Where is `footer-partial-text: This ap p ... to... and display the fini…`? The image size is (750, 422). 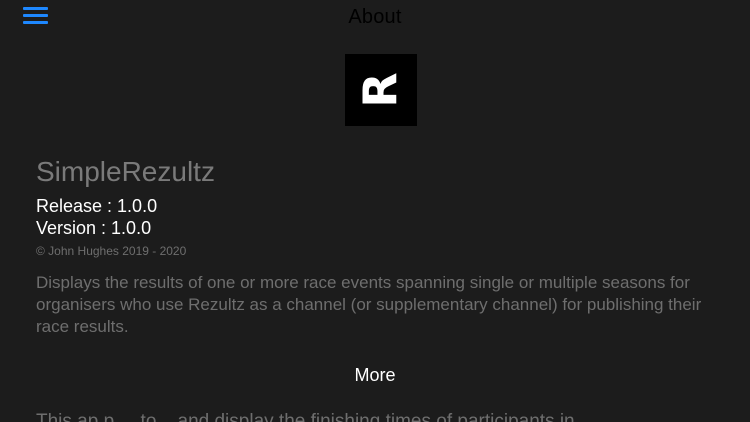
footer-partial-text: This ap p ... to... and display the fini… is located at coordinates (313, 416).